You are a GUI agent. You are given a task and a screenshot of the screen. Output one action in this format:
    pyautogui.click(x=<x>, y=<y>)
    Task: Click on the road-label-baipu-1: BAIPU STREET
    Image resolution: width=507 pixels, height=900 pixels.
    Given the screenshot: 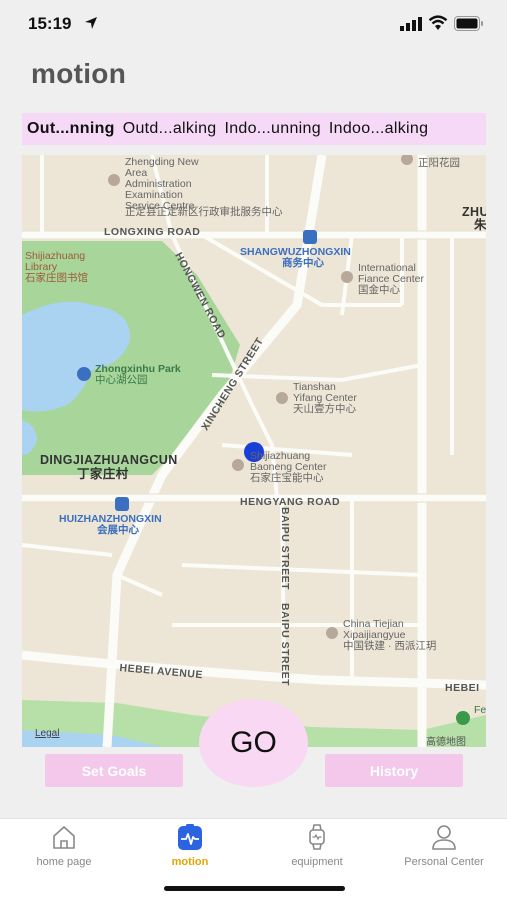 What is the action you would take?
    pyautogui.click(x=285, y=549)
    